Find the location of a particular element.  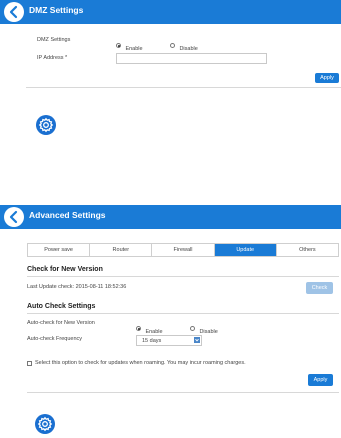

auto-check-disable-label: Disable is located at coordinates (208, 332).